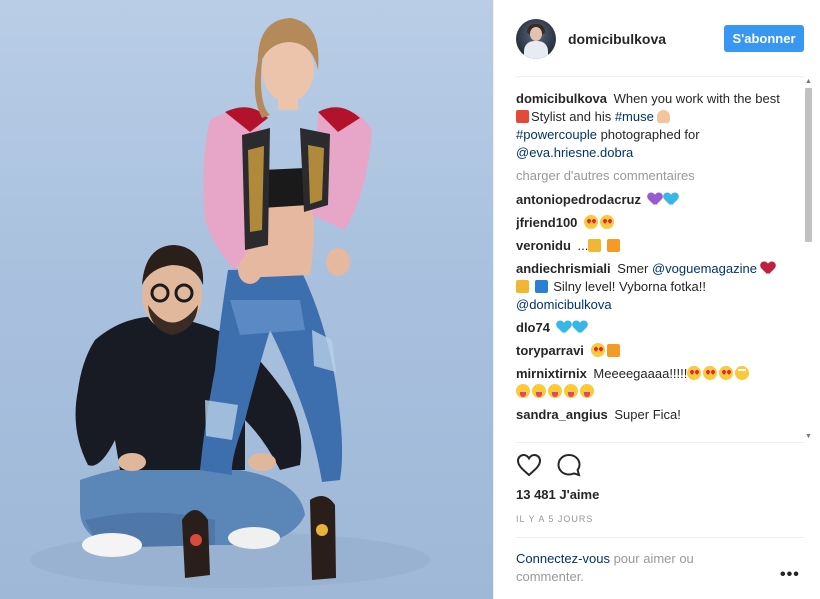  I want to click on thumbs-up-emoji-icon, so click(595, 245).